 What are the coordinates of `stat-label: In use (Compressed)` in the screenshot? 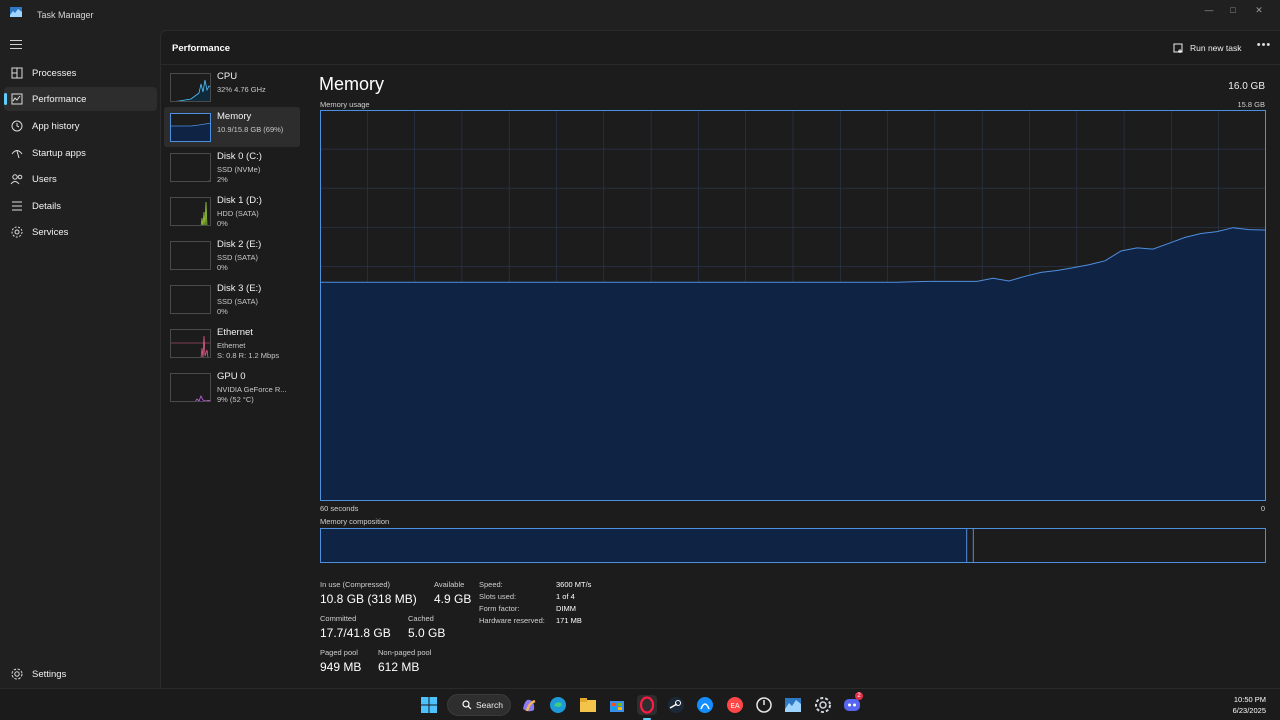 It's located at (355, 584).